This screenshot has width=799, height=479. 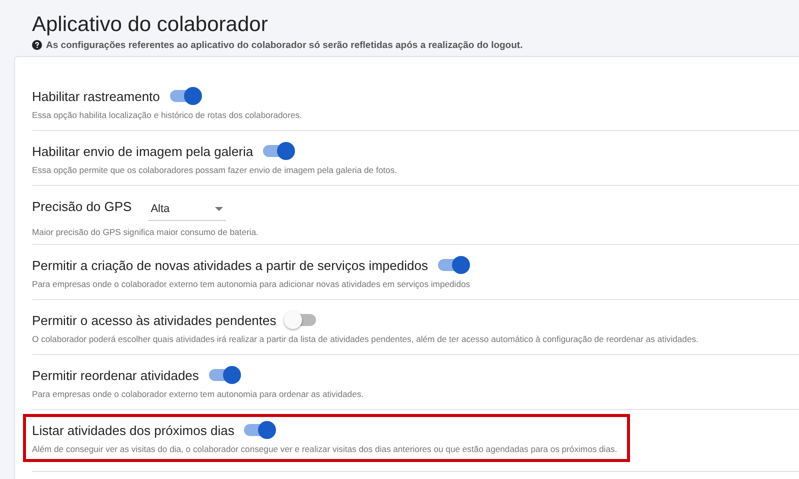 I want to click on setting-label: Permitir a criação de novas atividades a partir de serviços impedidos, so click(x=230, y=265).